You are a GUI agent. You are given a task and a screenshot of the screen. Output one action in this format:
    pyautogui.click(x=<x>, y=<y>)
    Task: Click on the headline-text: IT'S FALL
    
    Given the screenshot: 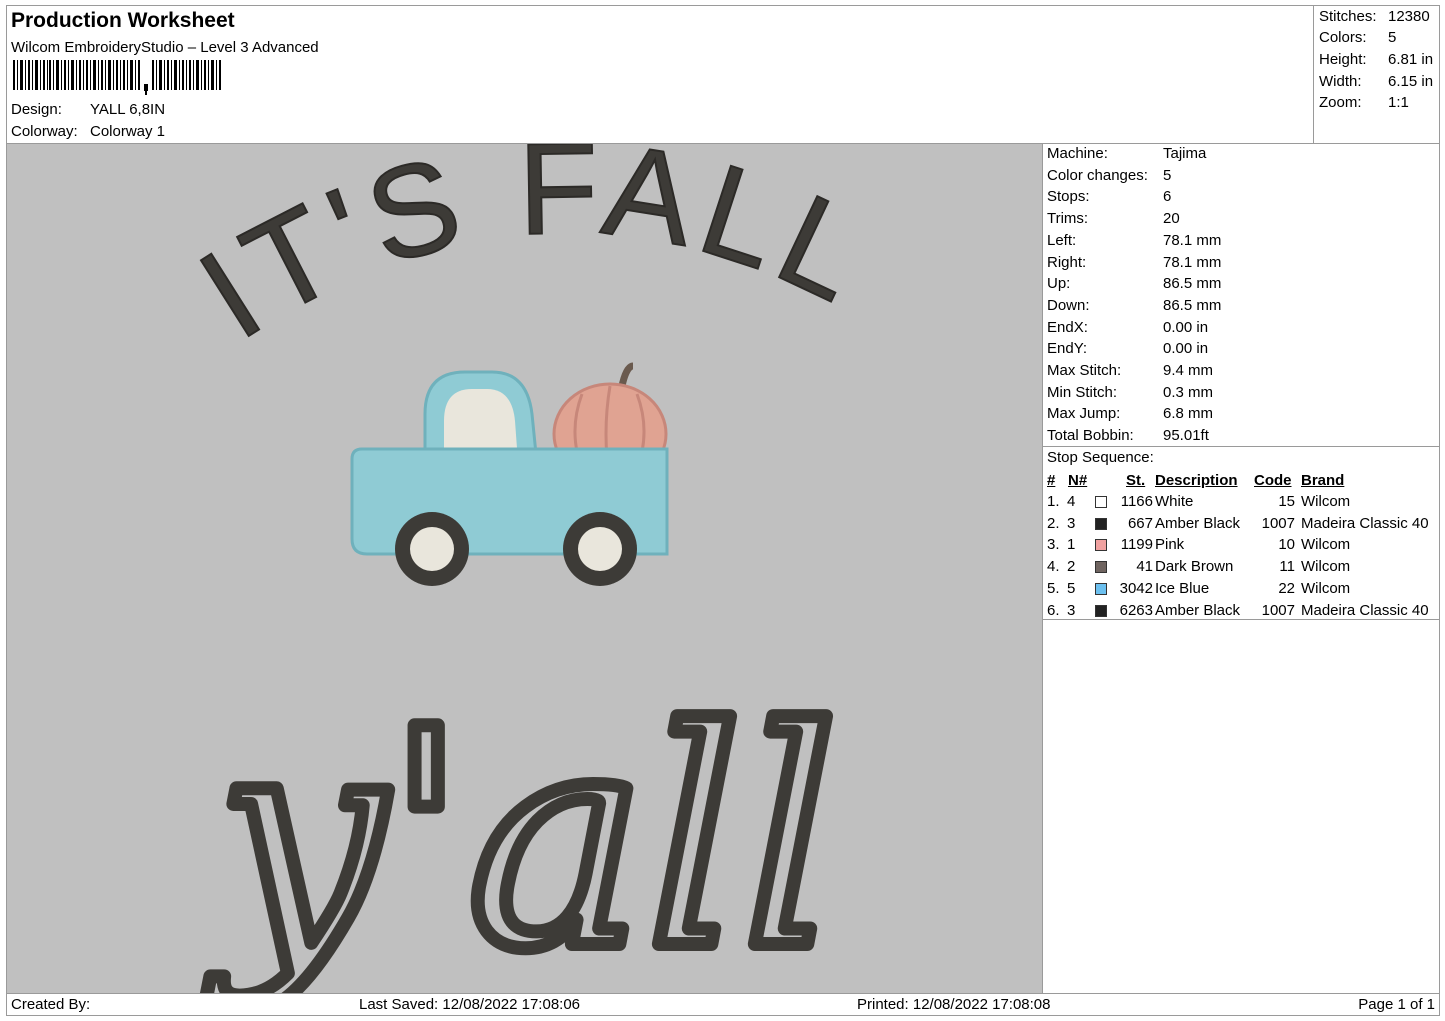 What is the action you would take?
    pyautogui.click(x=534, y=255)
    